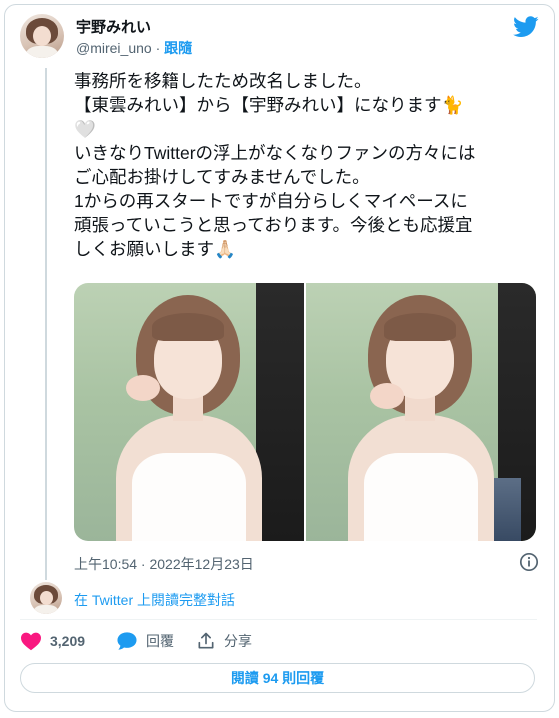 The image size is (559, 718). Describe the element at coordinates (42, 36) in the screenshot. I see `author-avatar` at that location.